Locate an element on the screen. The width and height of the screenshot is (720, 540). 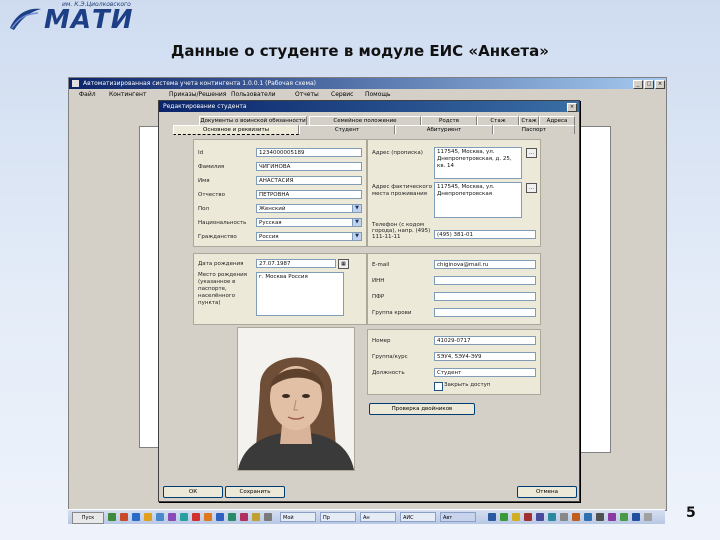
menu-reports: Отчеты is located at coordinates (307, 94).